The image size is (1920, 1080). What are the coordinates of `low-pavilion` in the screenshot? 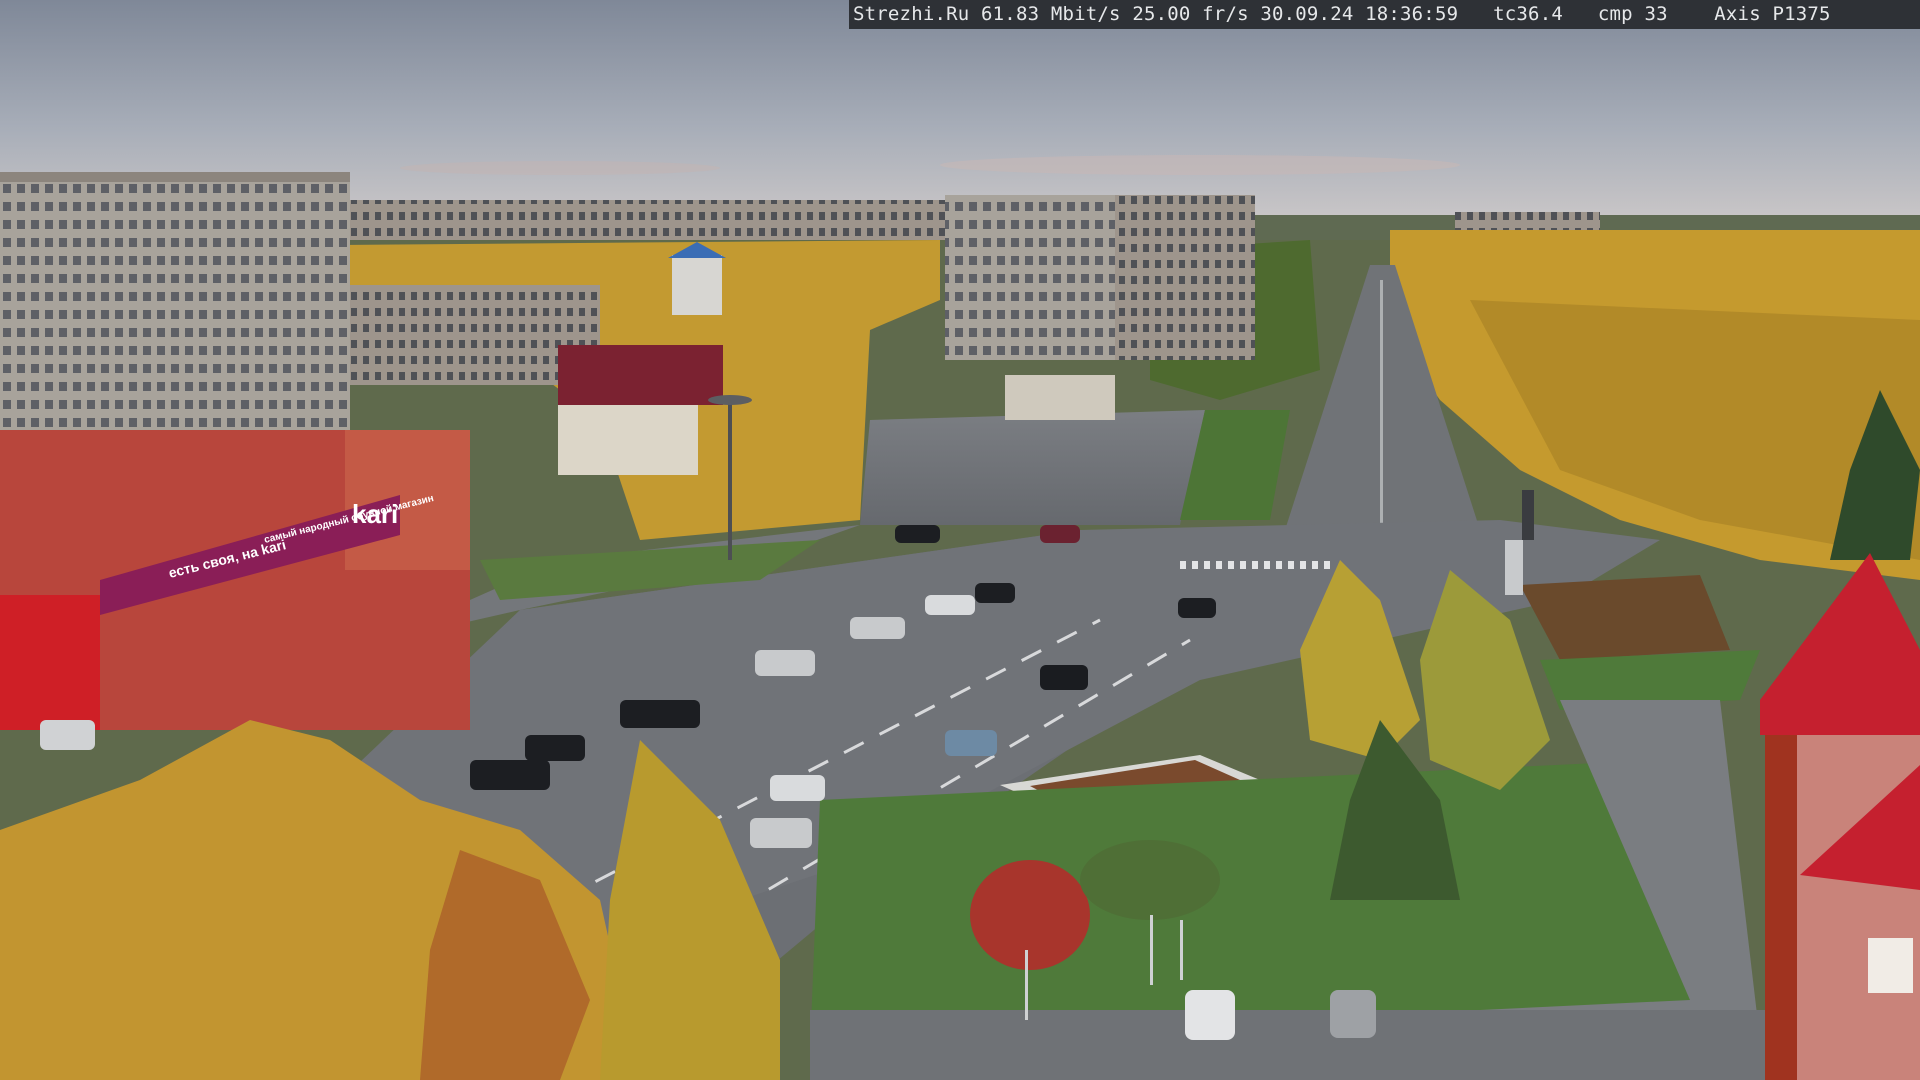 It's located at (1060, 397).